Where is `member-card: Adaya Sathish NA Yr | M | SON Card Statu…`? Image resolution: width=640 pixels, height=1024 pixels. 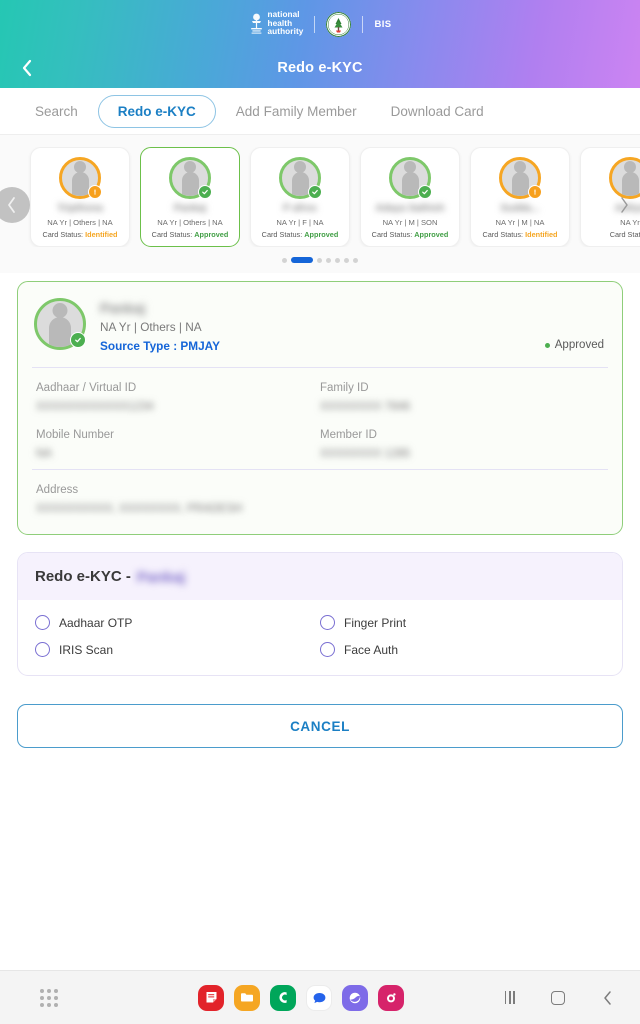
member-card: Adaya Sathish NA Yr | M | SON Card Statu… is located at coordinates (410, 197).